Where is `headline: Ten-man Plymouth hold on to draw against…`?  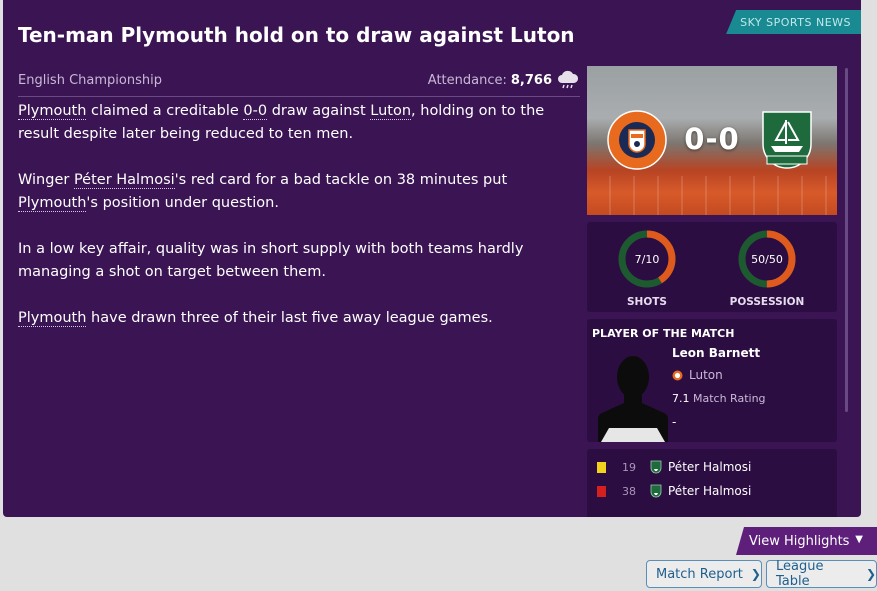
headline: Ten-man Plymouth hold on to draw against… is located at coordinates (296, 35).